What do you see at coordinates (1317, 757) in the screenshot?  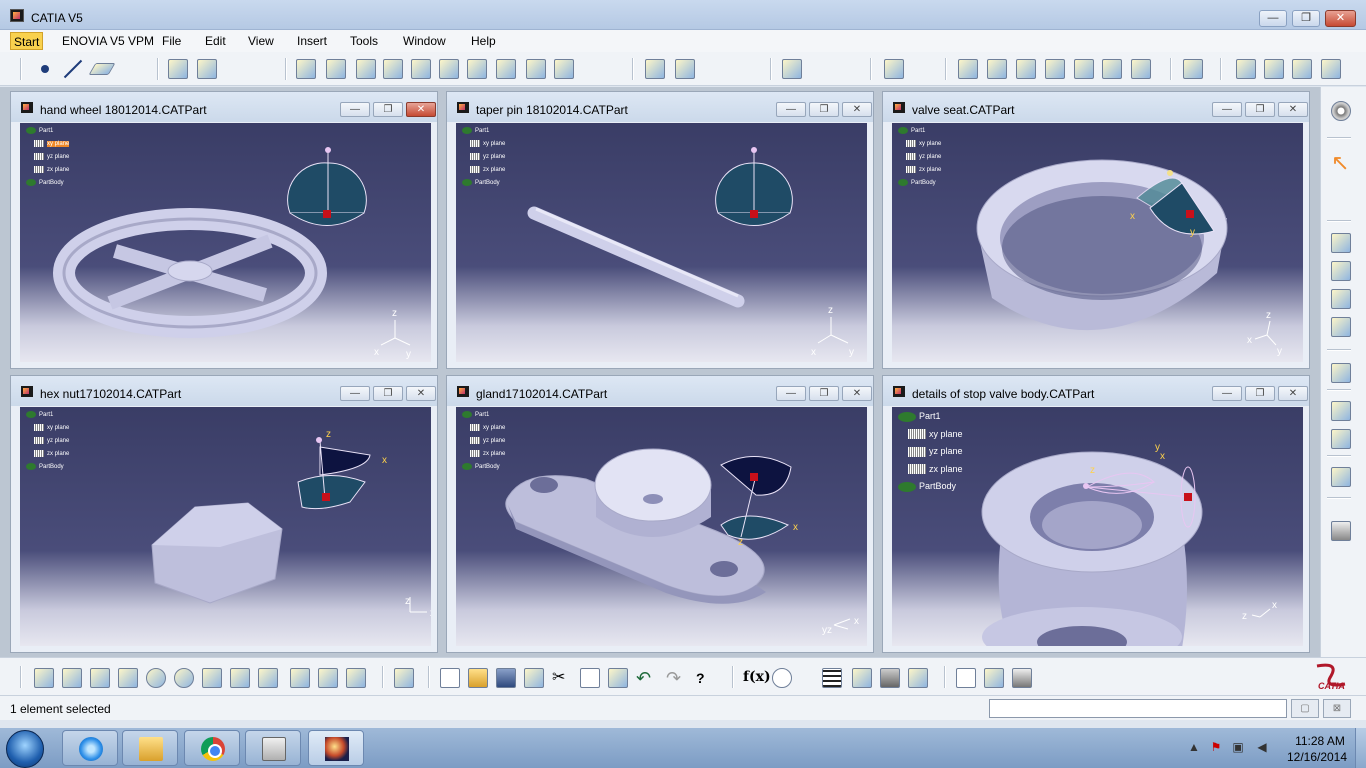 I see `clock-date: 12/16/2014` at bounding box center [1317, 757].